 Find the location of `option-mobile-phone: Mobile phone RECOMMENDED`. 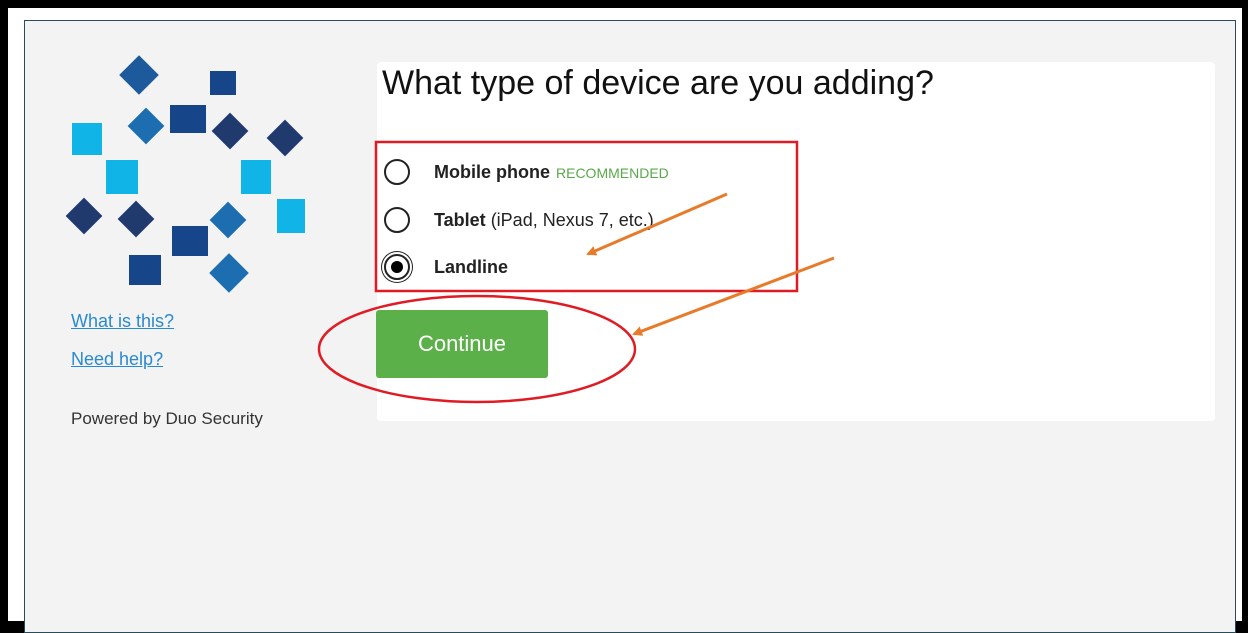

option-mobile-phone: Mobile phone RECOMMENDED is located at coordinates (589, 172).